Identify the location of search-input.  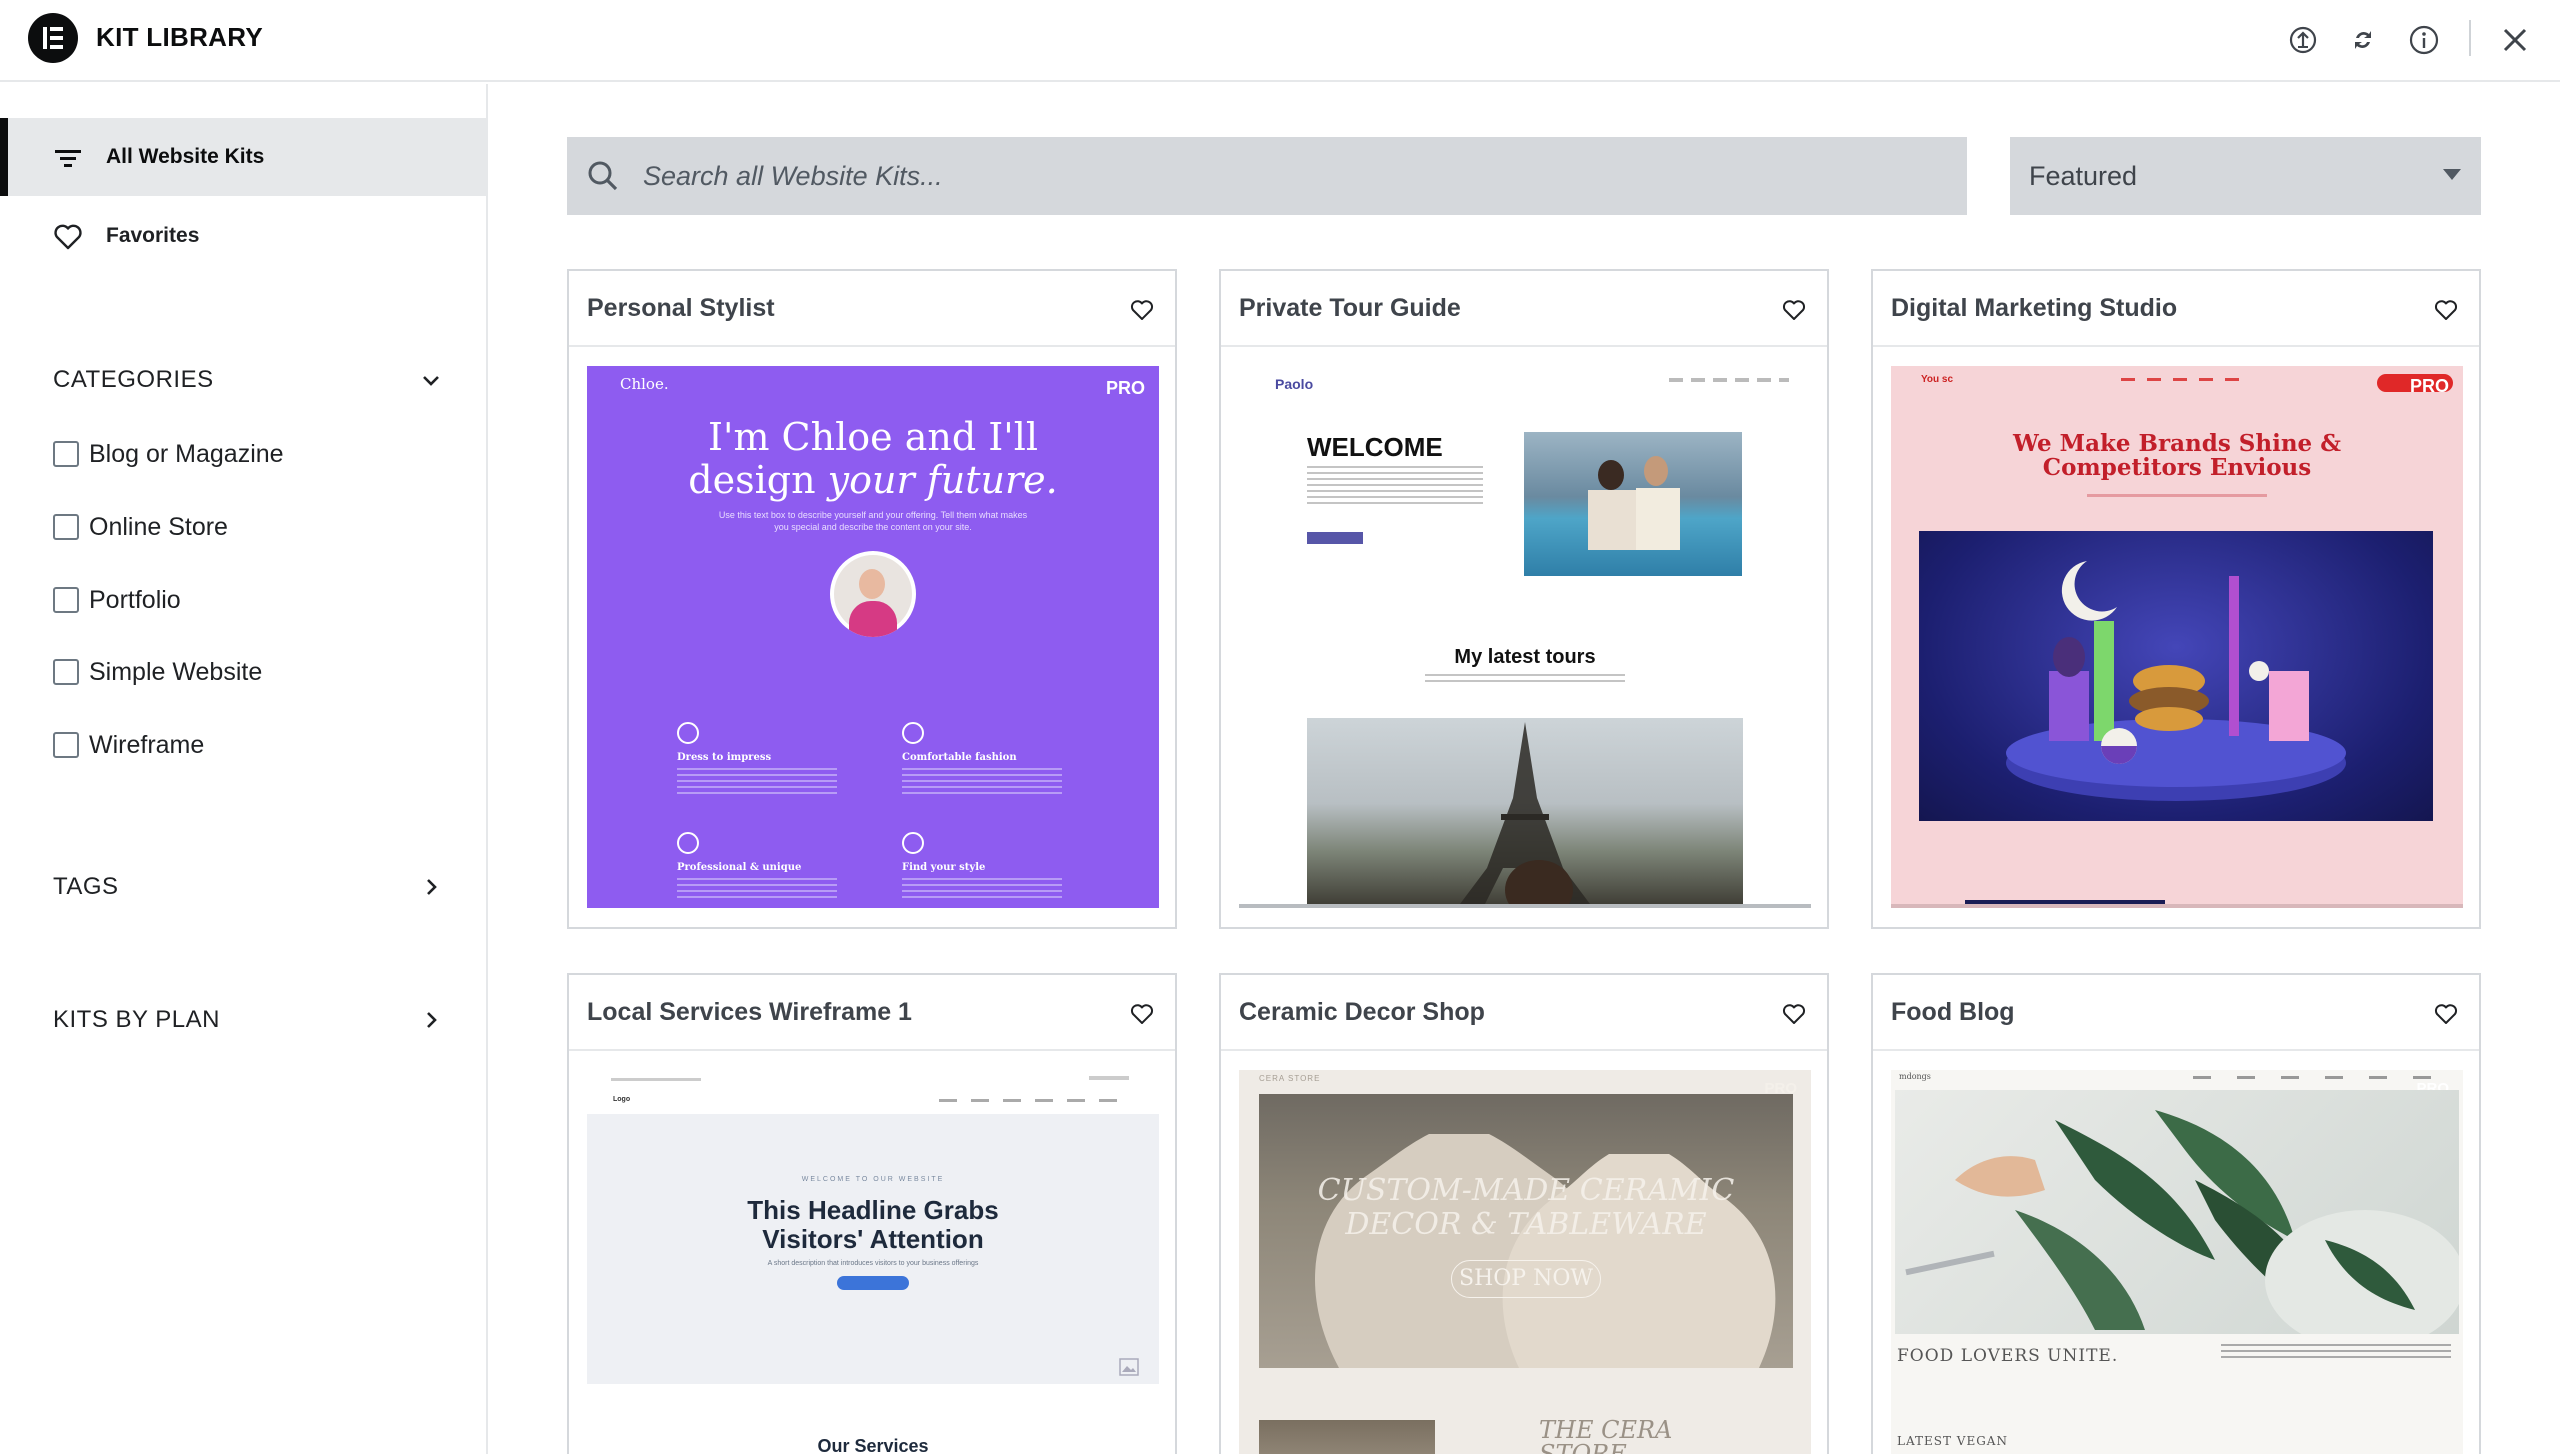
(1293, 176).